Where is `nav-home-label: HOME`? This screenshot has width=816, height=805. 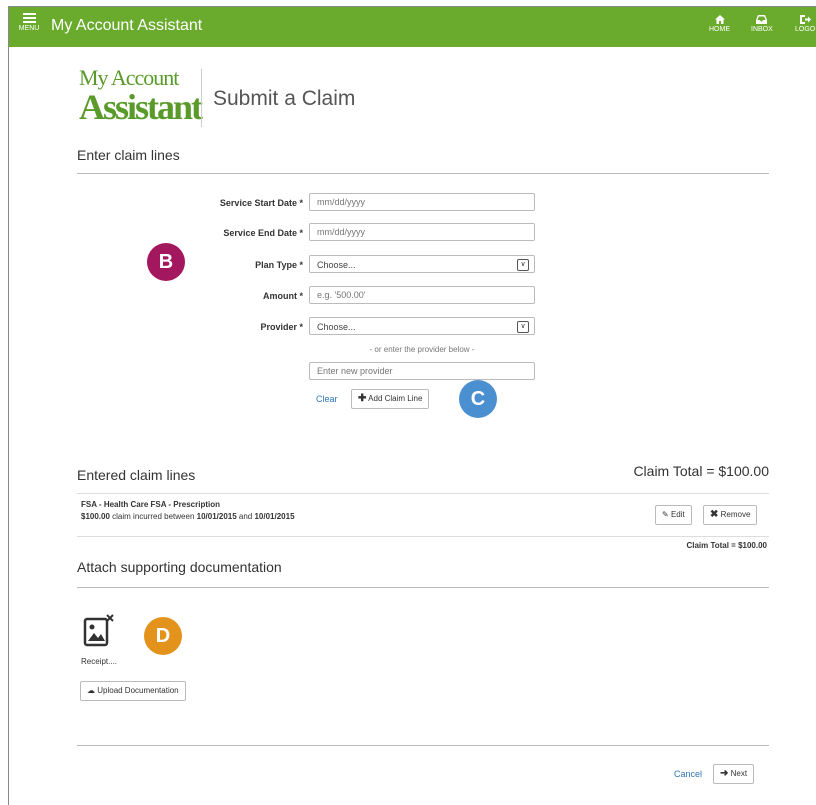 nav-home-label: HOME is located at coordinates (719, 29).